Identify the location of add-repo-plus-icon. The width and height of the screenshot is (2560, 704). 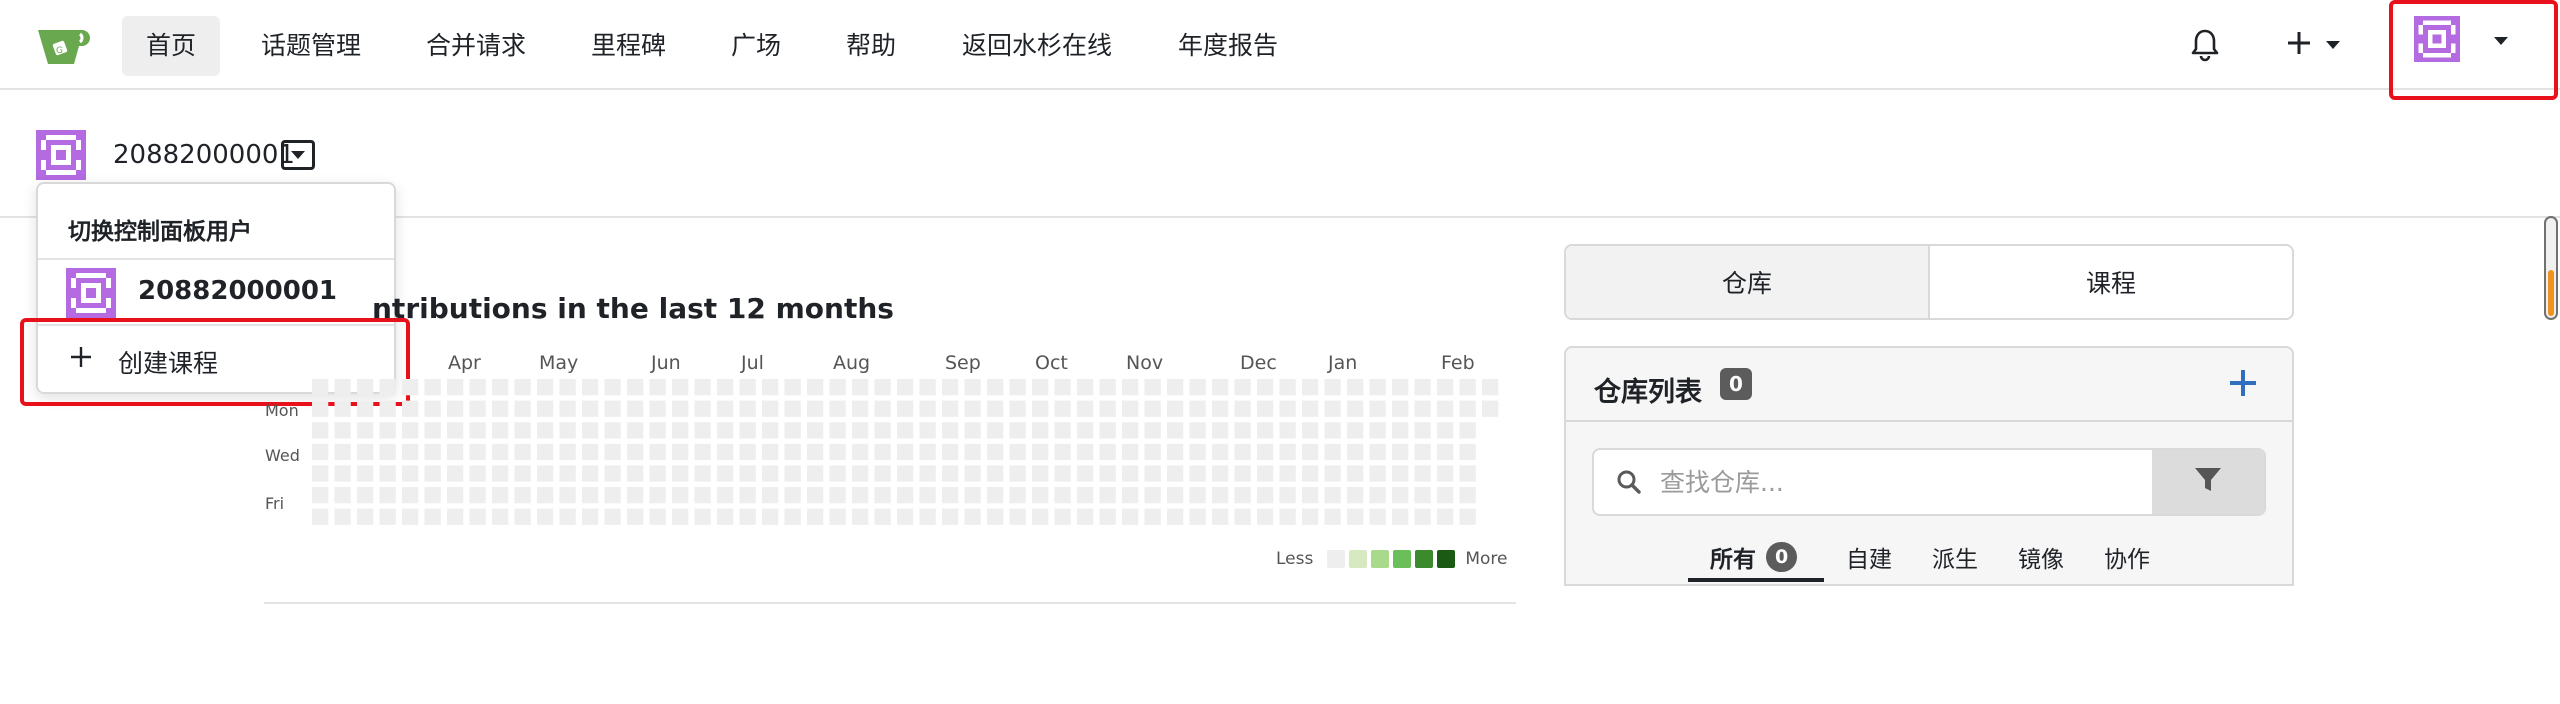
(2243, 383).